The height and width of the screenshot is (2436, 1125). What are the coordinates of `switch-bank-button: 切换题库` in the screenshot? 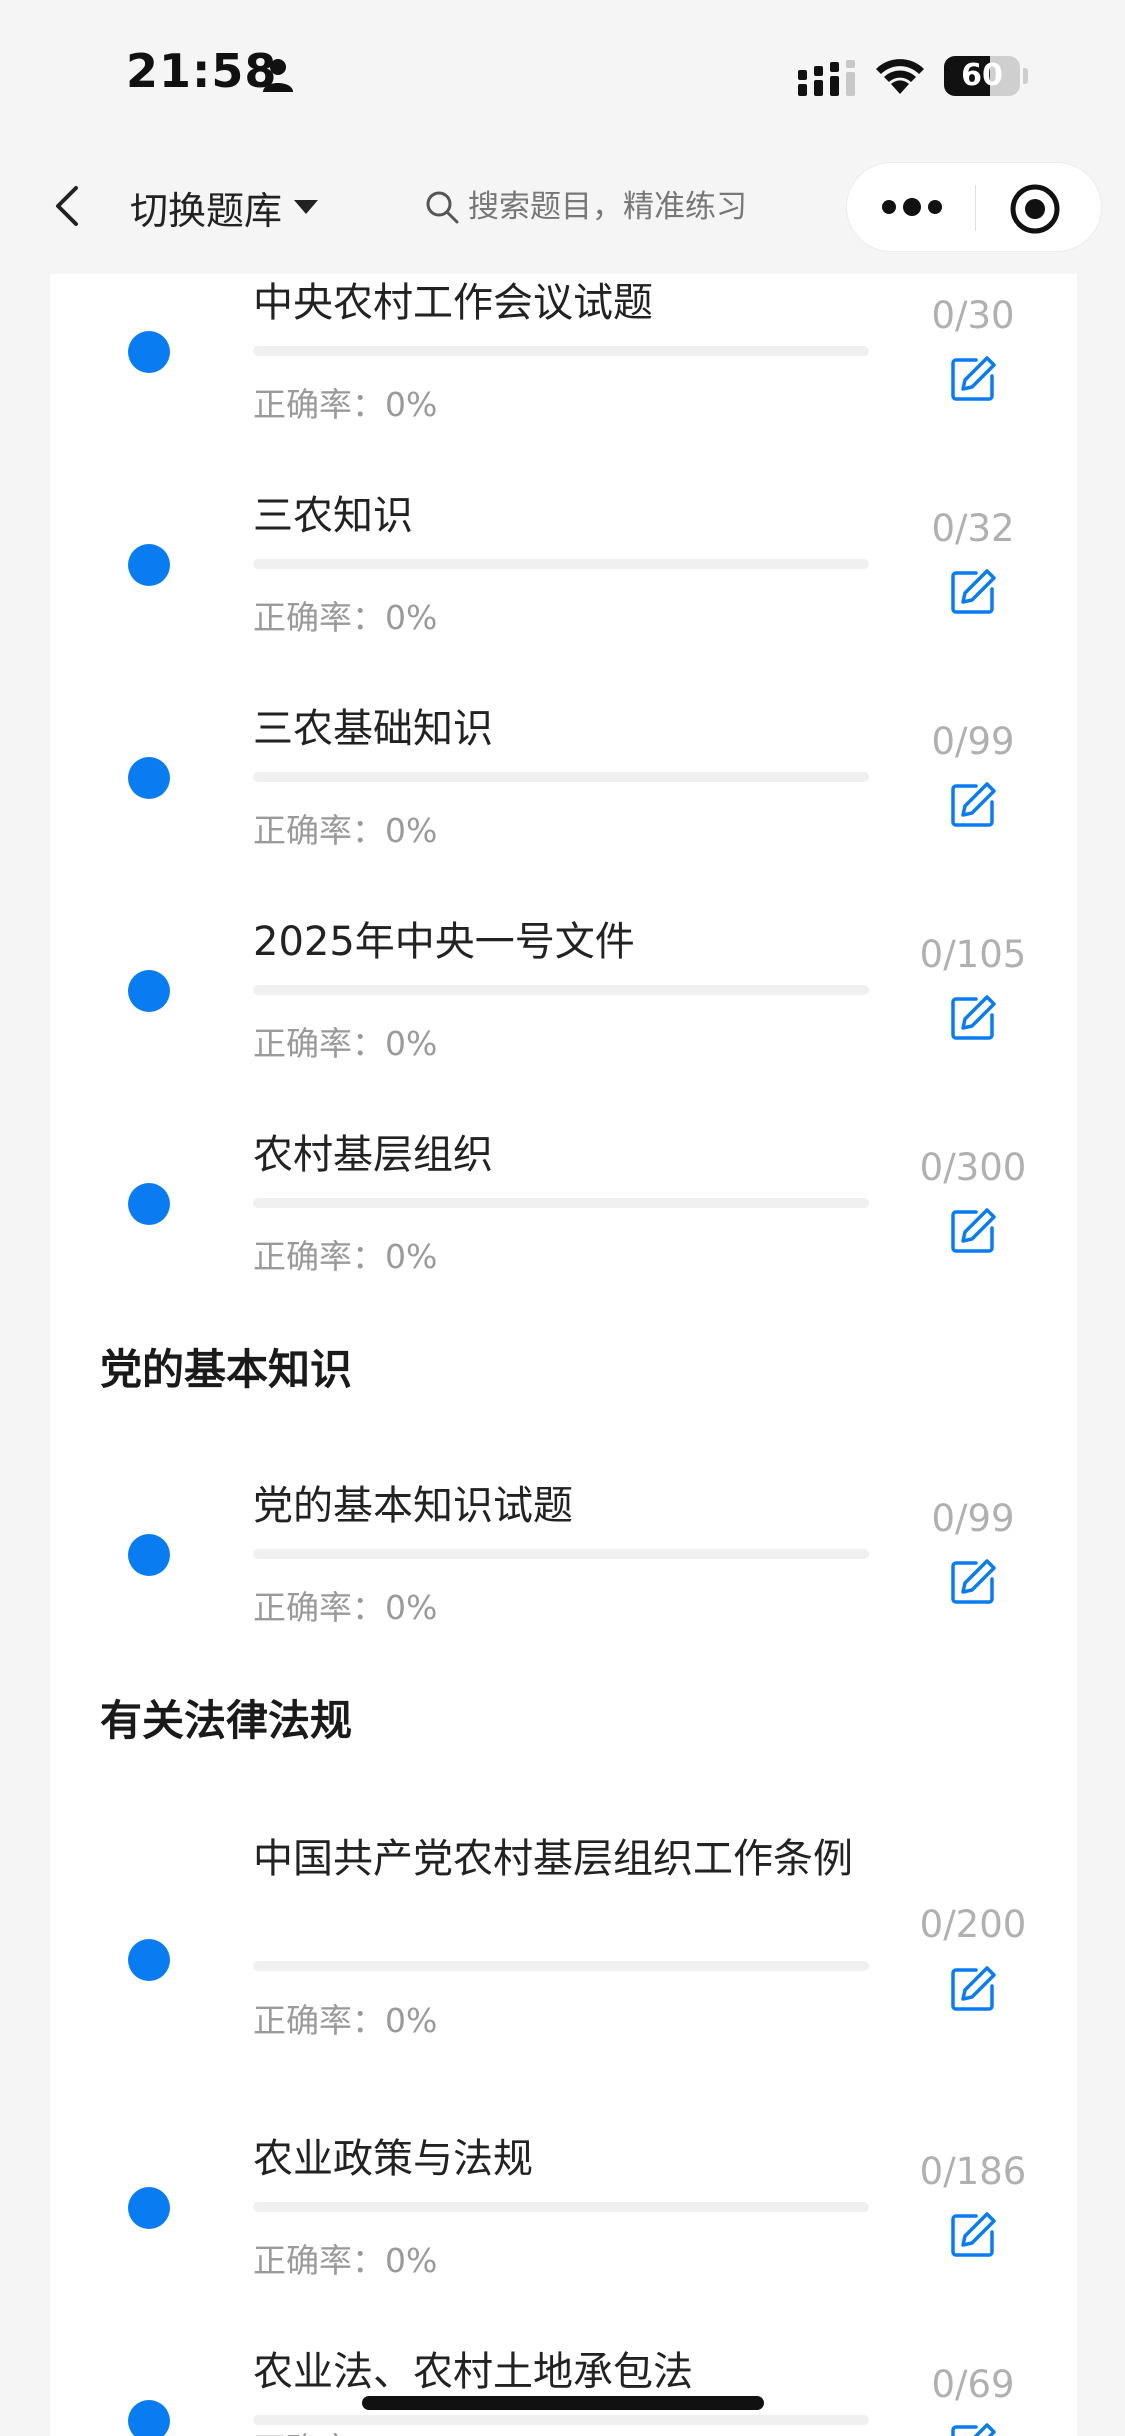 It's located at (225, 207).